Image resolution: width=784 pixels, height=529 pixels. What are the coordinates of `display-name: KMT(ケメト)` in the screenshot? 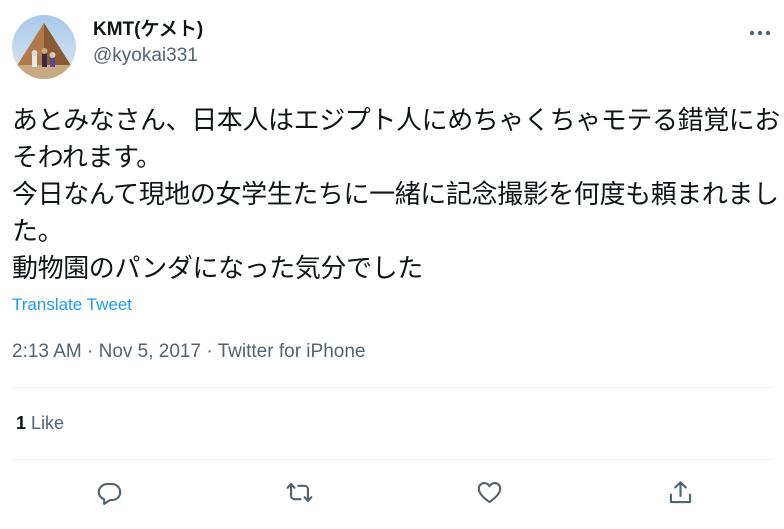 It's located at (148, 30).